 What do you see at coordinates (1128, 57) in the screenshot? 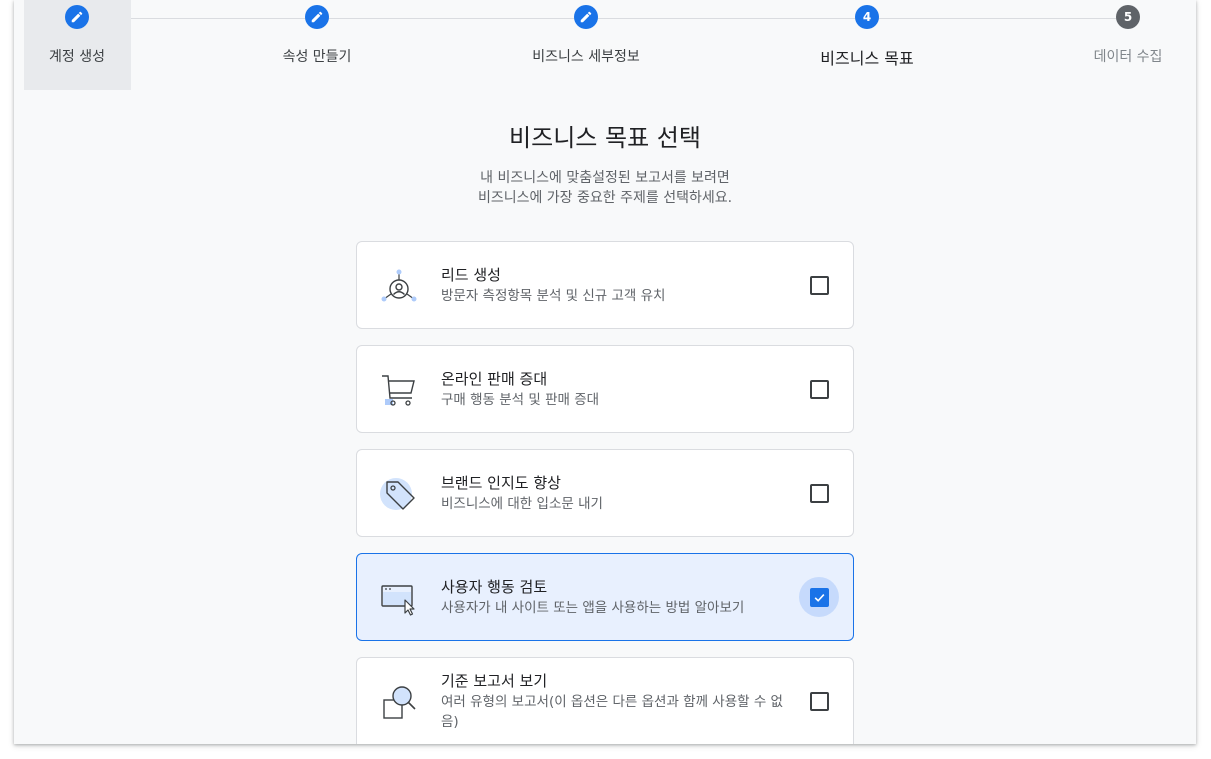
I see `step-label: 데이터 수집` at bounding box center [1128, 57].